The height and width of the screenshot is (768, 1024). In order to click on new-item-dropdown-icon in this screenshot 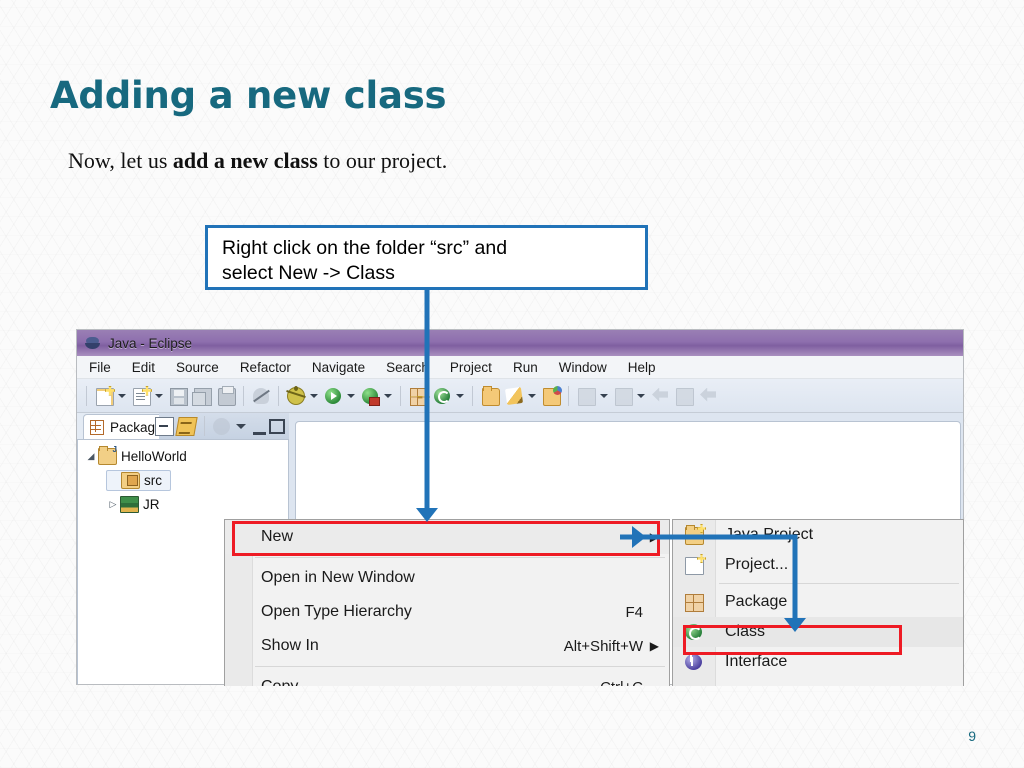, I will do `click(158, 396)`.